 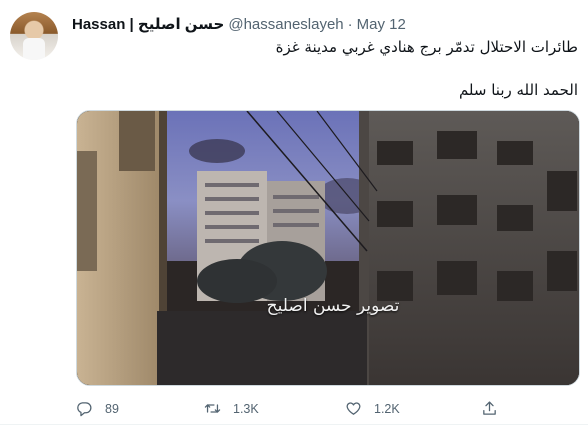 I want to click on video-watermark: تصوير حسن اصليح, so click(x=333, y=306).